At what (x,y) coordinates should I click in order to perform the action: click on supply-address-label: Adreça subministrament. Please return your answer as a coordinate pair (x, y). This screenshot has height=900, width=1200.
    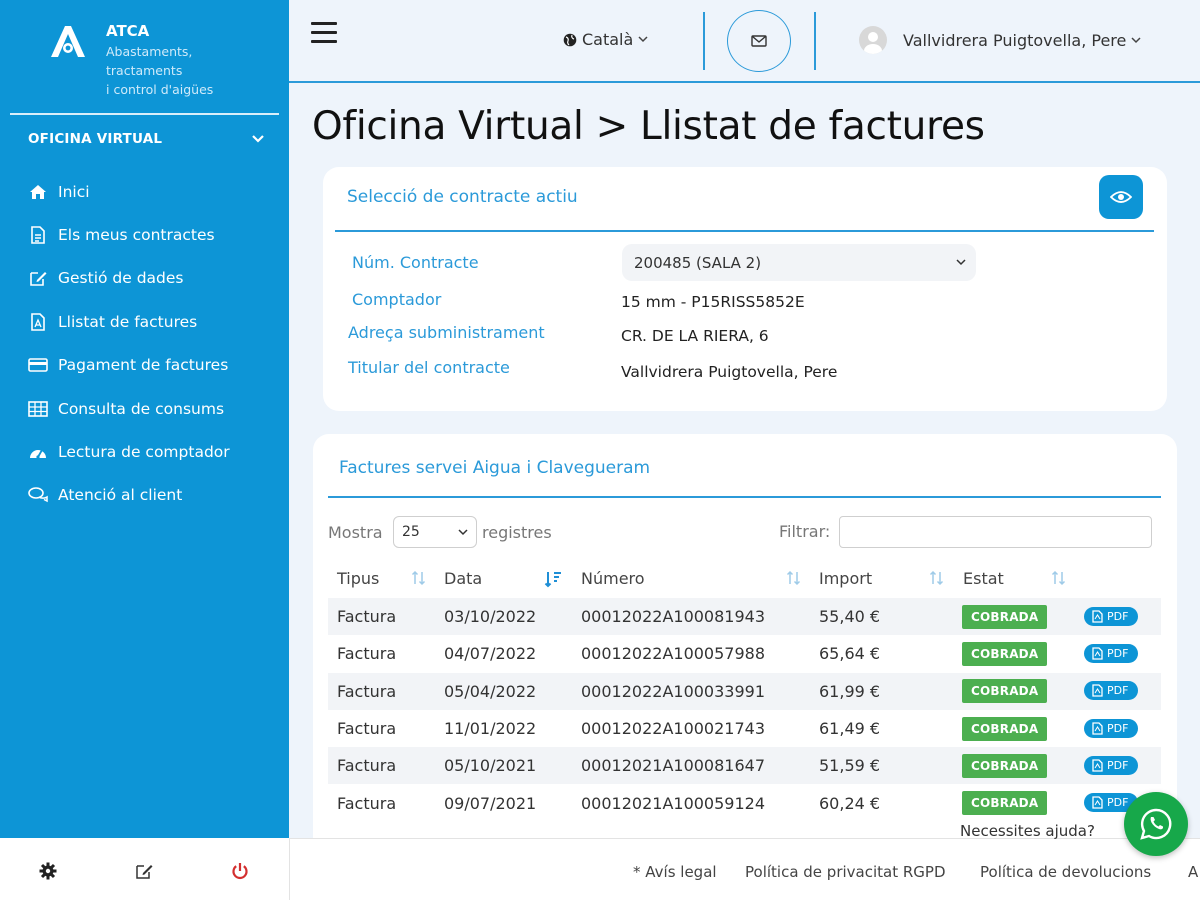
    Looking at the image, I should click on (446, 332).